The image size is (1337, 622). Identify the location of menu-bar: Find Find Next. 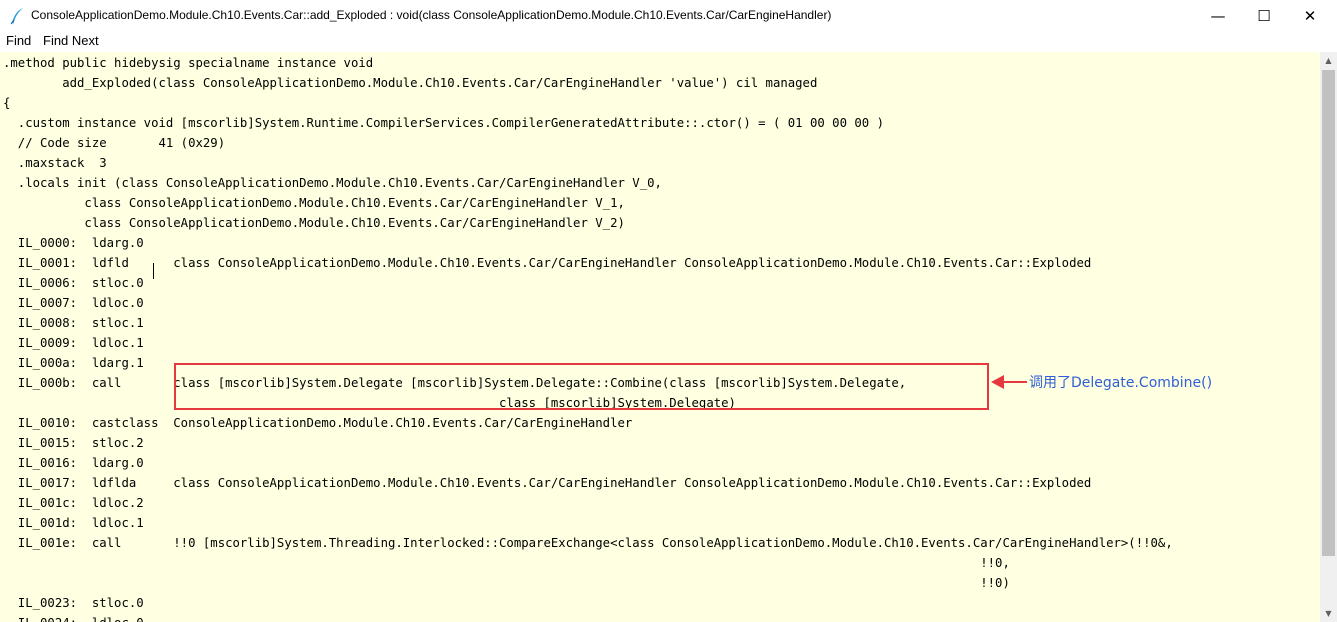
(668, 42).